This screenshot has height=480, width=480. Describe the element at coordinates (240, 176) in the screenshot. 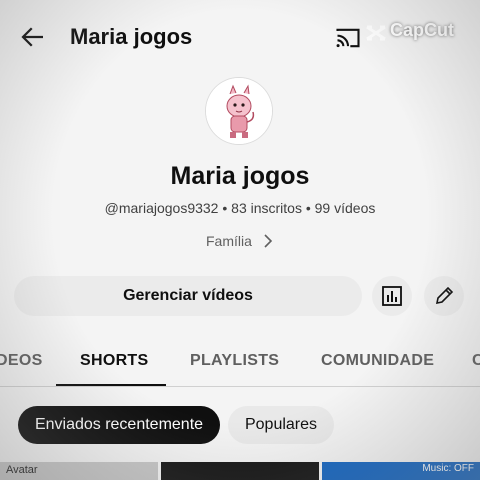

I see `channel-name: Maria jogos` at that location.